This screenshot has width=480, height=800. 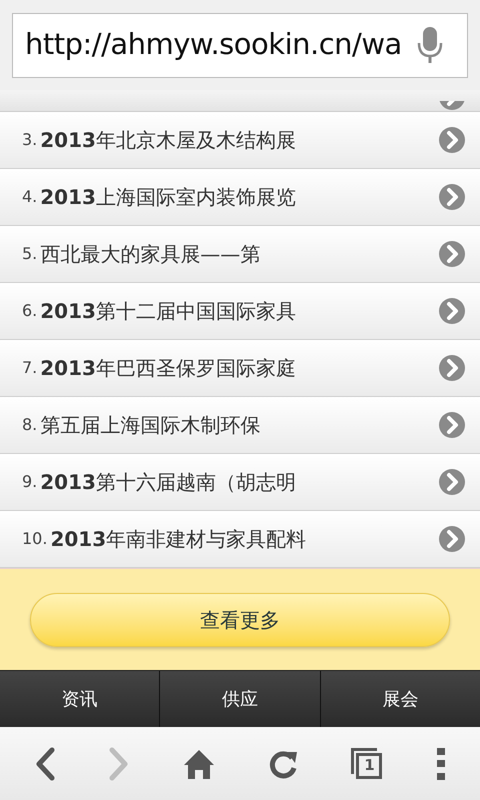 What do you see at coordinates (168, 368) in the screenshot?
I see `item-title: 2013年巴西圣保罗国际家庭` at bounding box center [168, 368].